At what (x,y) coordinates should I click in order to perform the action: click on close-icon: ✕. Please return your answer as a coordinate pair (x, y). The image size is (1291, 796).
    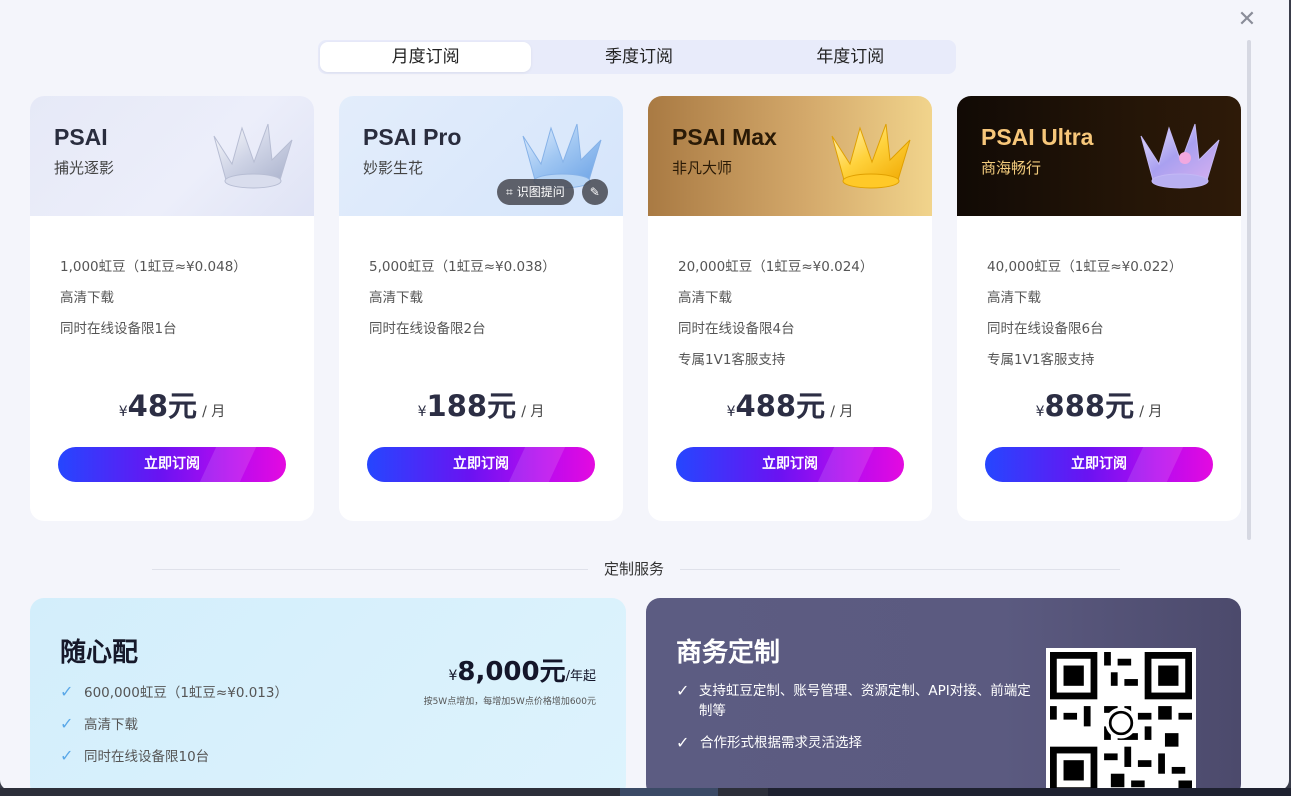
    Looking at the image, I should click on (1247, 20).